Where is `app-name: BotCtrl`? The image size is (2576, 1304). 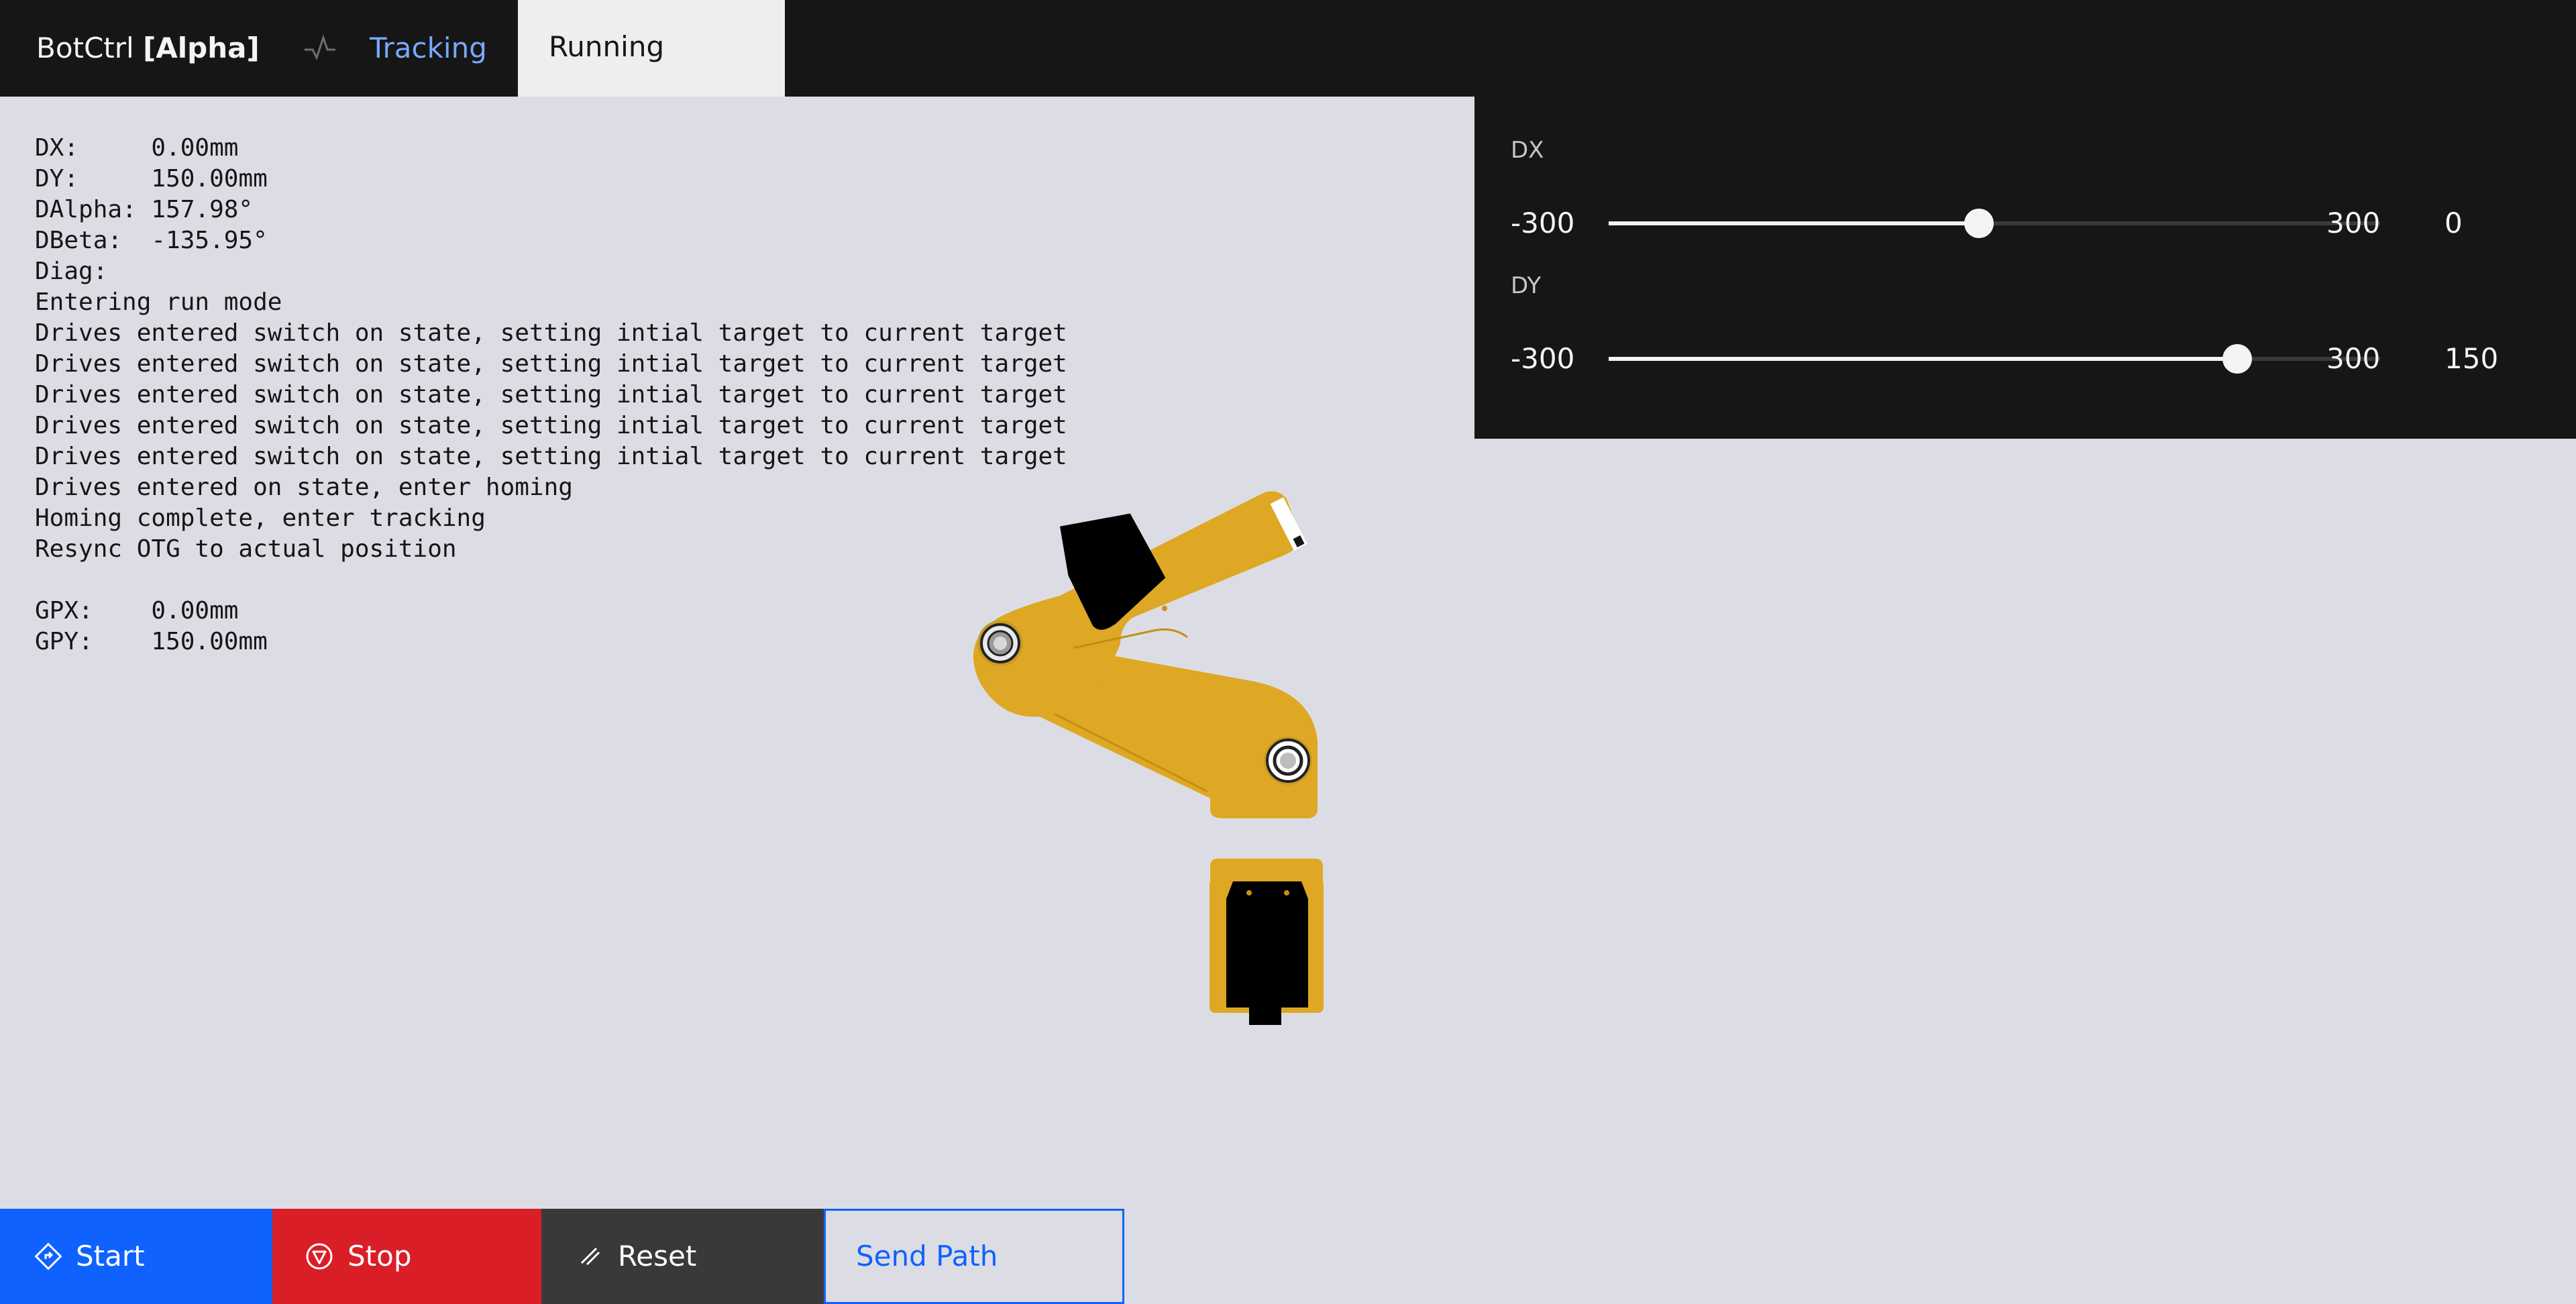
app-name: BotCtrl is located at coordinates (85, 48).